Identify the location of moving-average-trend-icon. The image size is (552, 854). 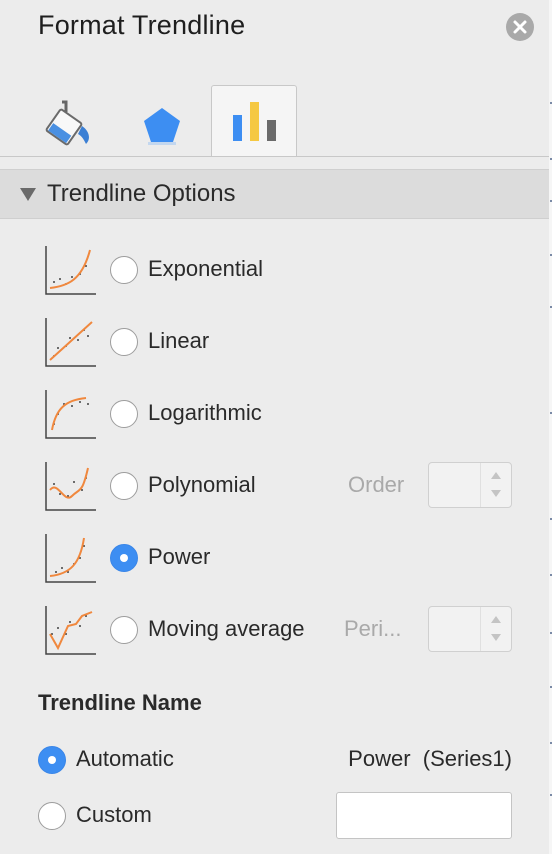
(70, 630).